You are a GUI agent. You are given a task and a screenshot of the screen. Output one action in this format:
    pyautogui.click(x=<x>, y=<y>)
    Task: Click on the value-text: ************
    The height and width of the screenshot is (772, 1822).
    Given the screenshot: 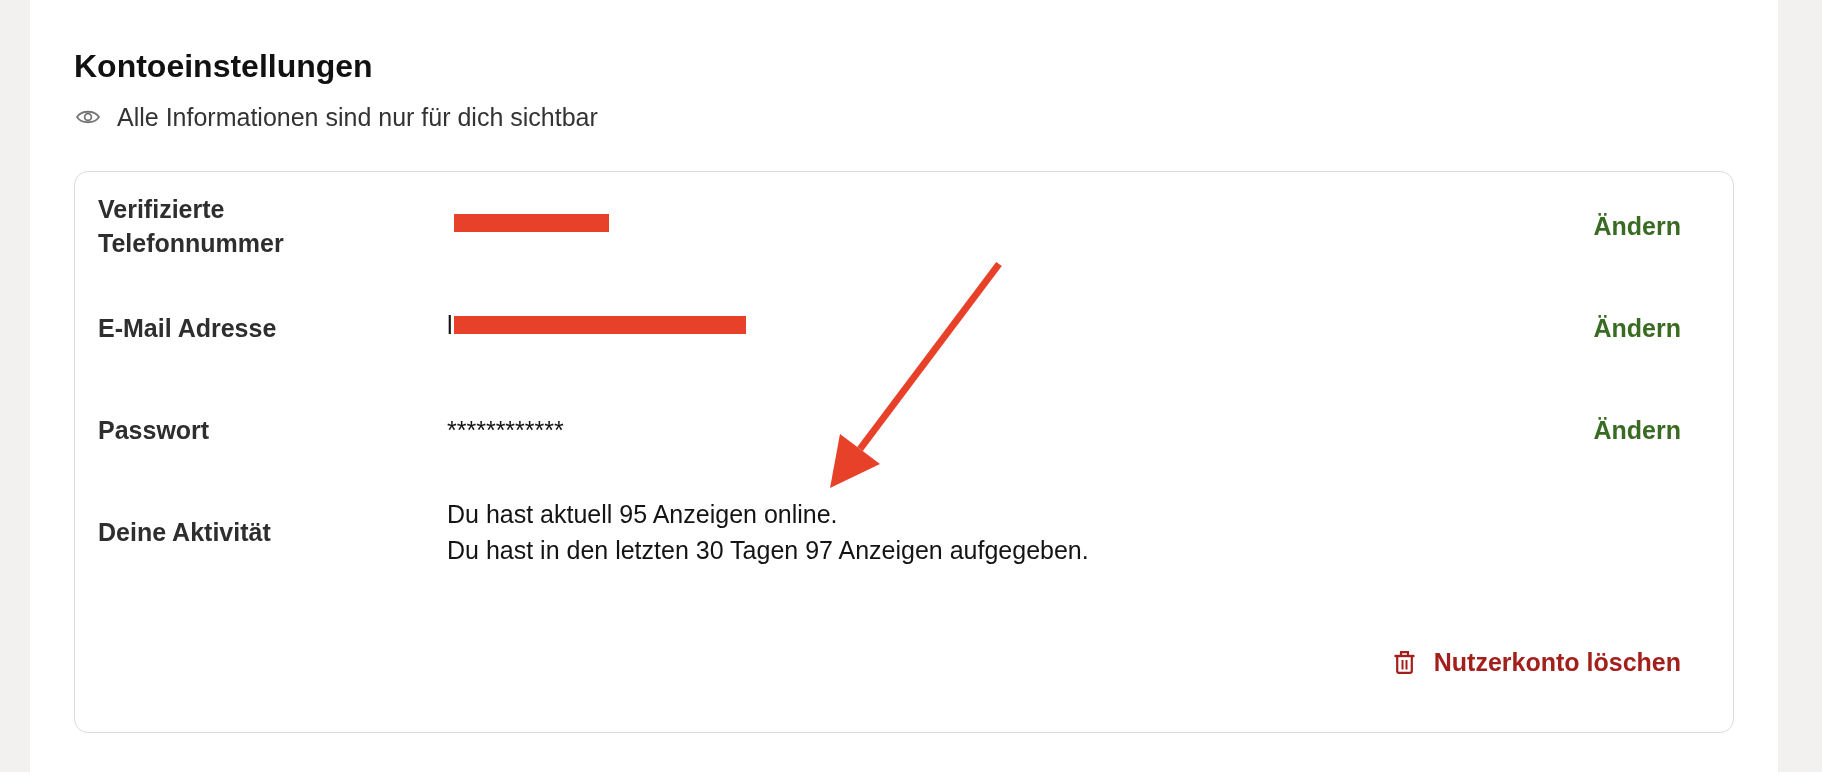 What is the action you would take?
    pyautogui.click(x=505, y=430)
    